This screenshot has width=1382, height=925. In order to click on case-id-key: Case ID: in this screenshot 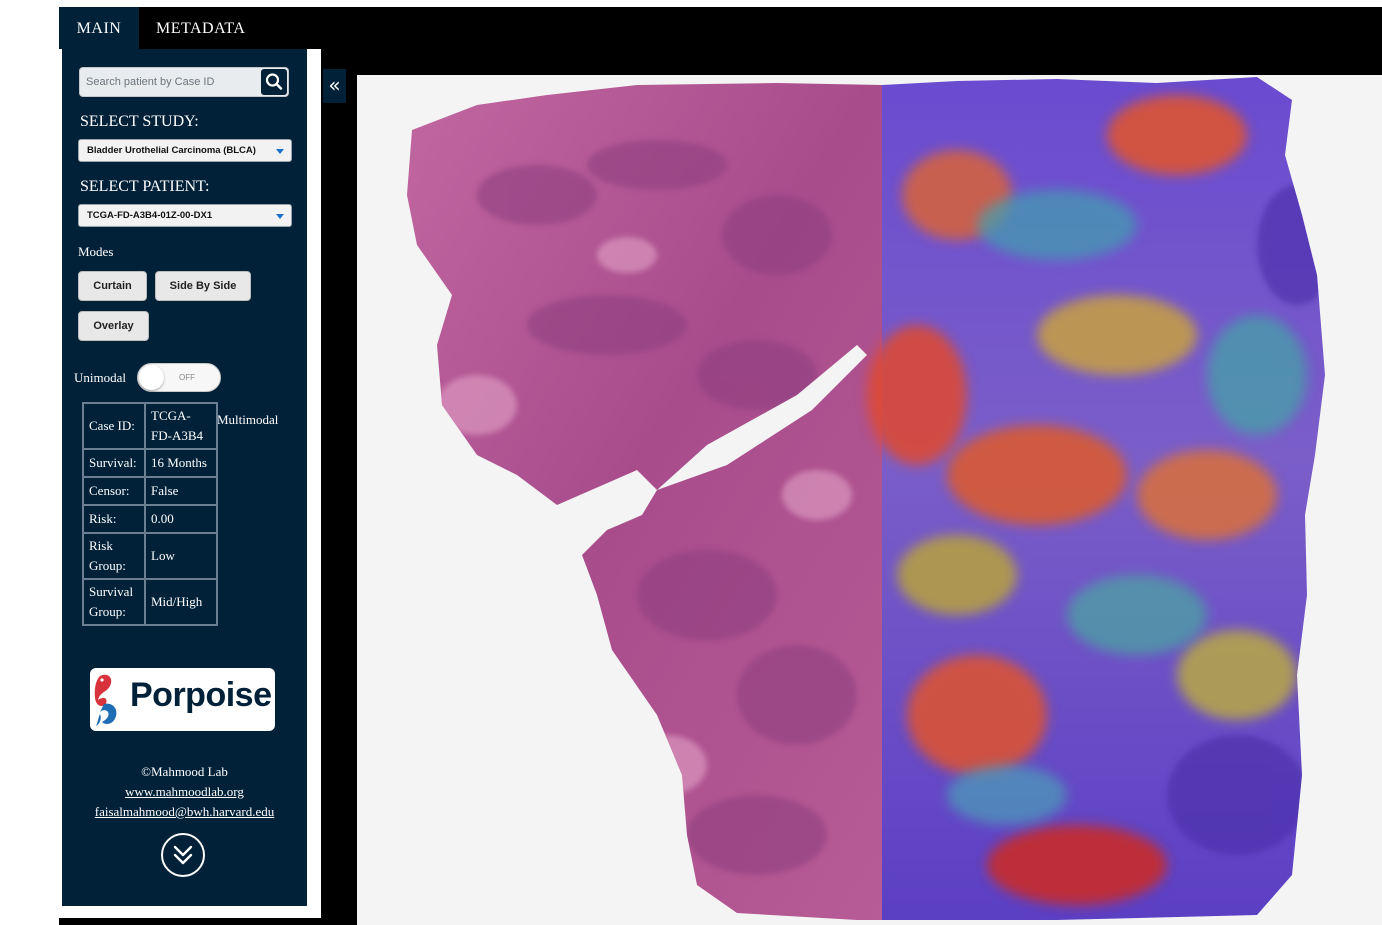, I will do `click(114, 426)`.